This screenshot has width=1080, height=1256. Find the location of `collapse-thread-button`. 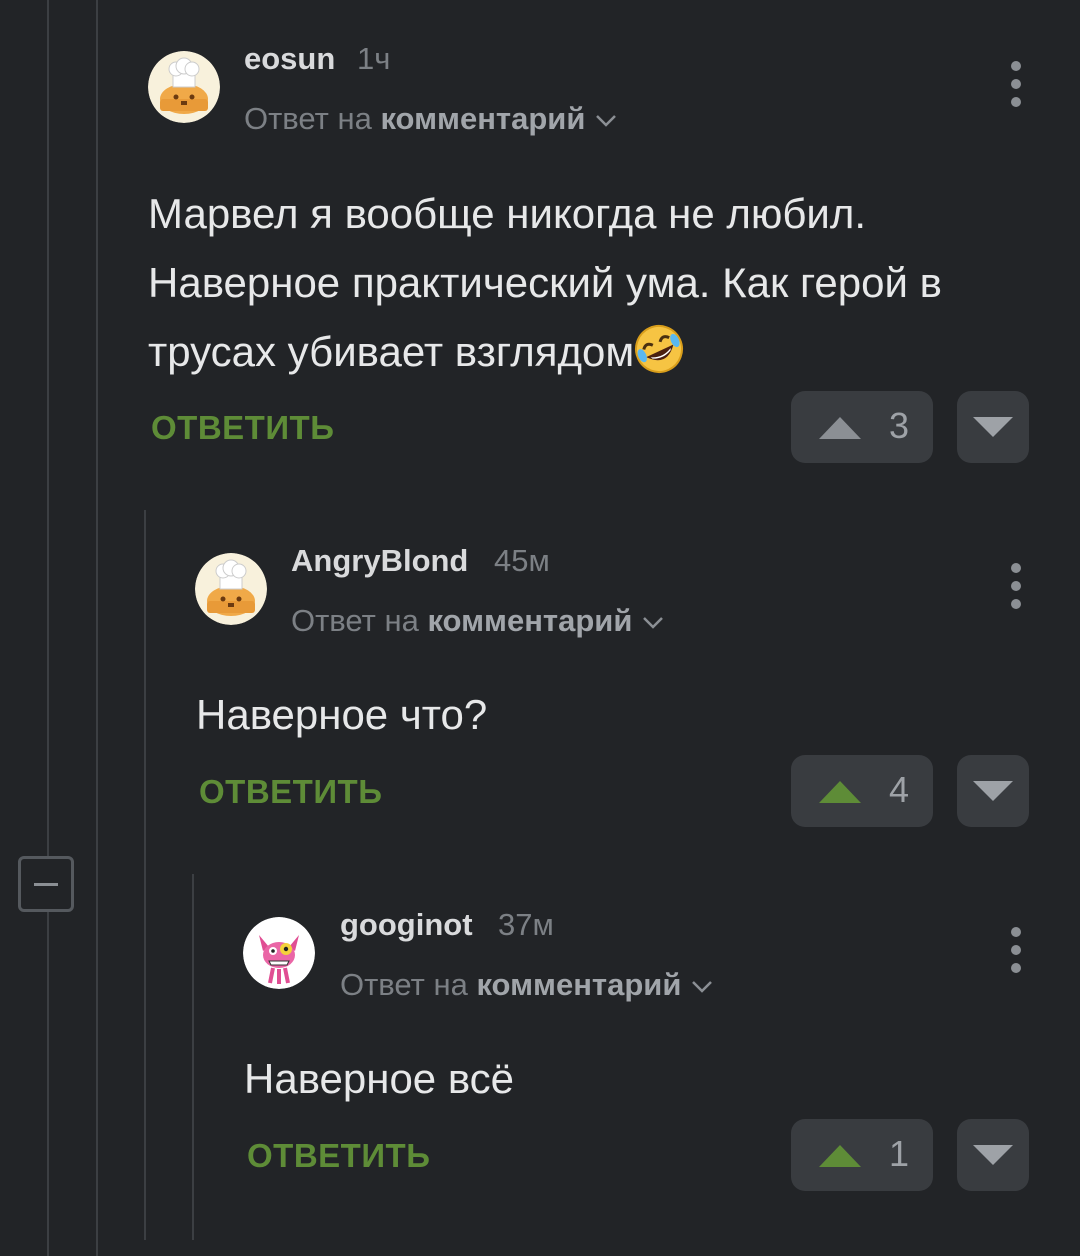

collapse-thread-button is located at coordinates (46, 884).